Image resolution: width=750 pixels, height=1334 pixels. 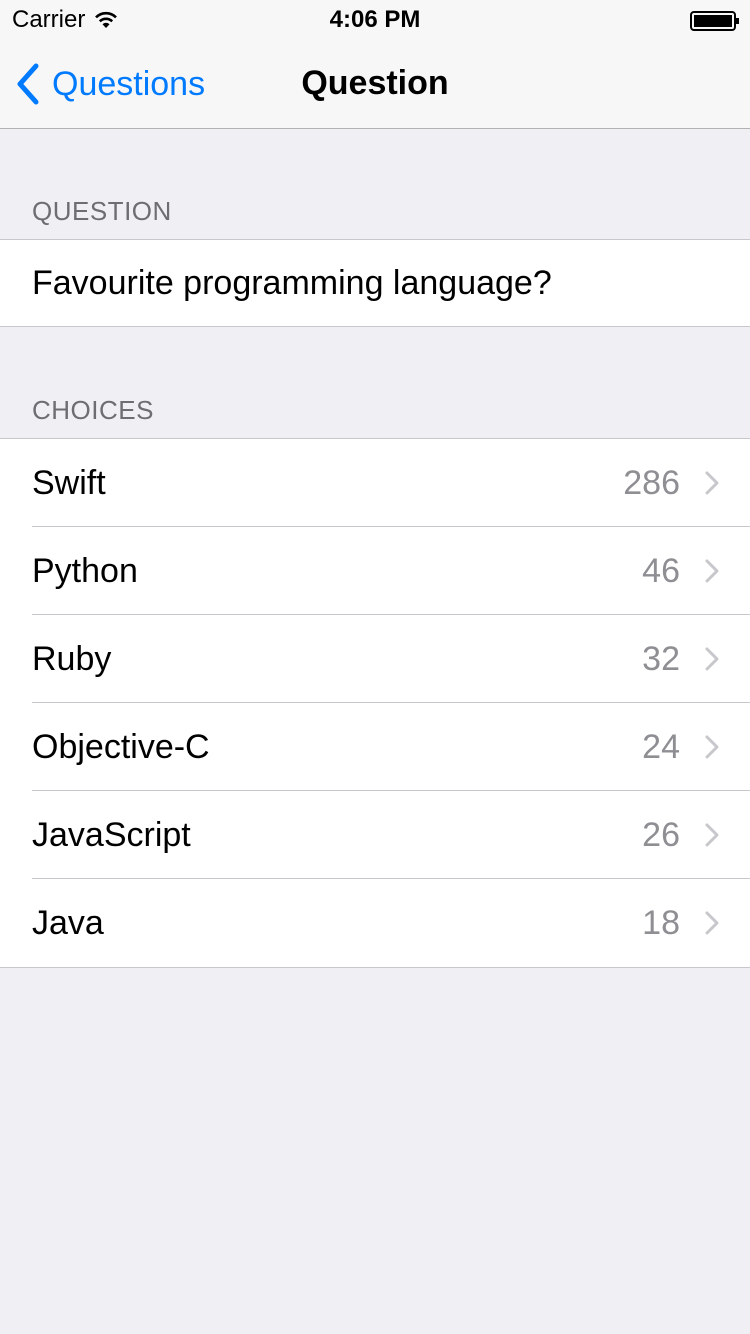 I want to click on choice-votes: 46, so click(x=661, y=570).